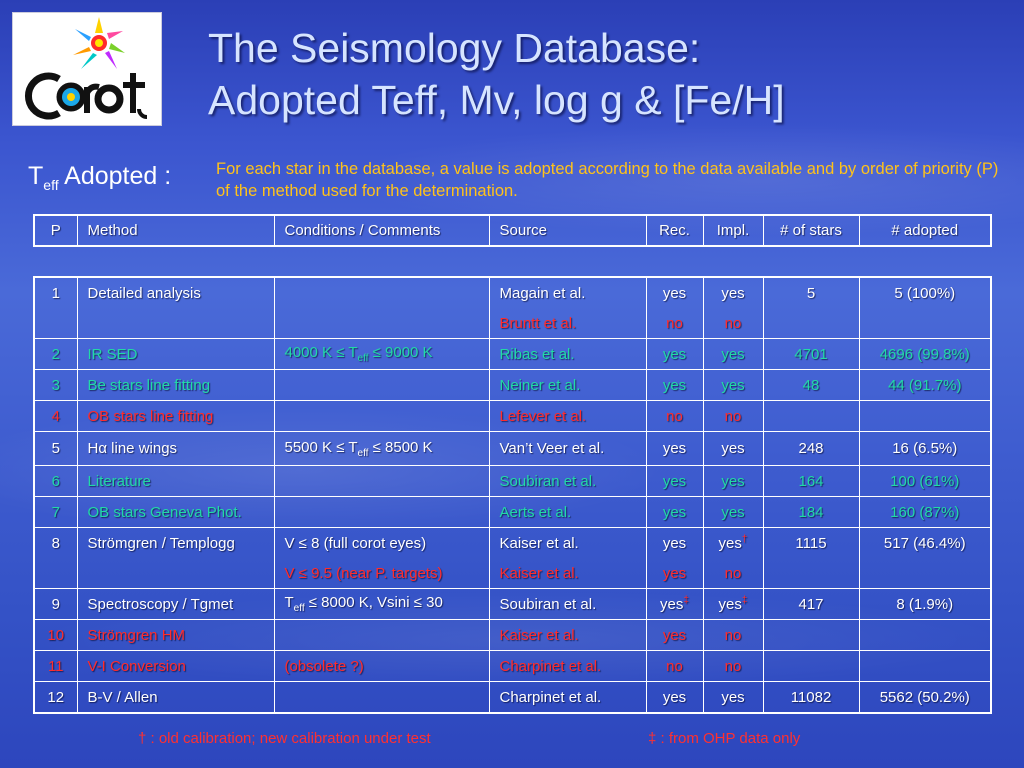 Image resolution: width=1024 pixels, height=768 pixels. Describe the element at coordinates (55, 354) in the screenshot. I see `cell-p: 2` at that location.